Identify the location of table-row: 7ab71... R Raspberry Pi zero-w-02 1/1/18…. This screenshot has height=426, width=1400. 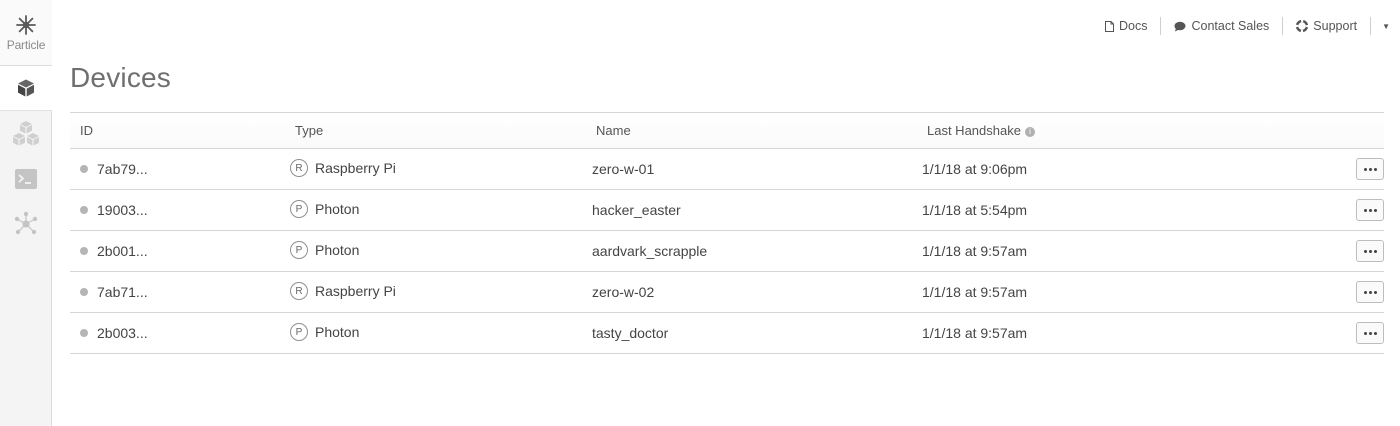
(727, 292).